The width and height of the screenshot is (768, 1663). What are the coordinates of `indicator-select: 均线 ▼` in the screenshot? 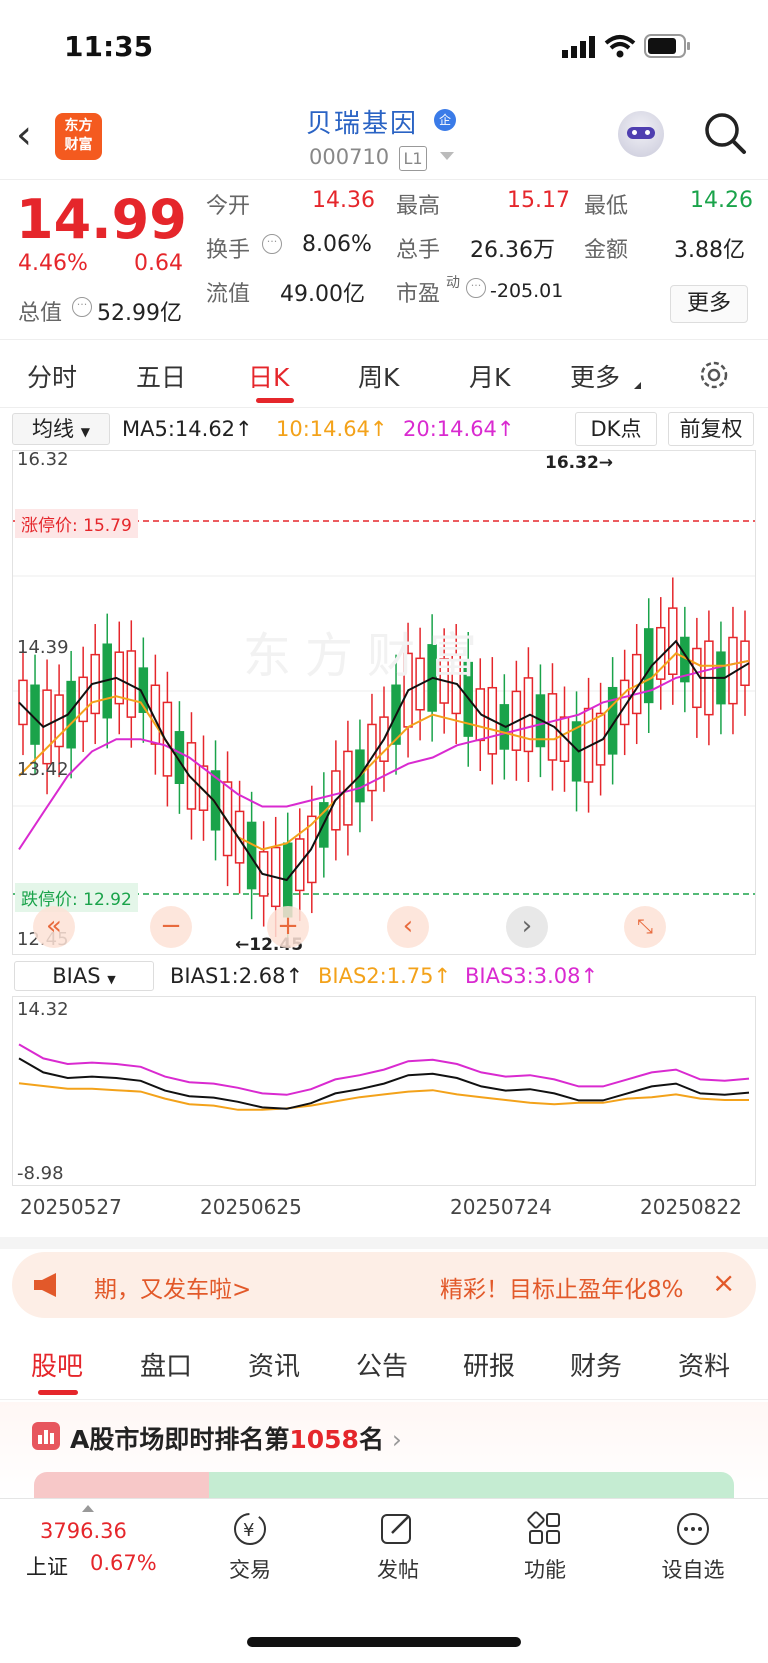 It's located at (61, 429).